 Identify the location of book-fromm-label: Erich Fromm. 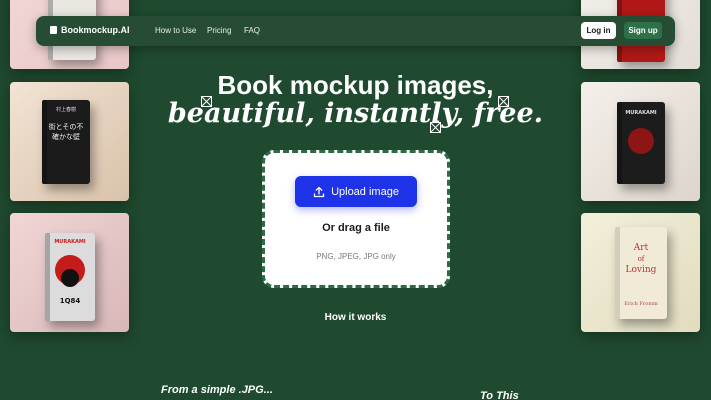
(641, 304).